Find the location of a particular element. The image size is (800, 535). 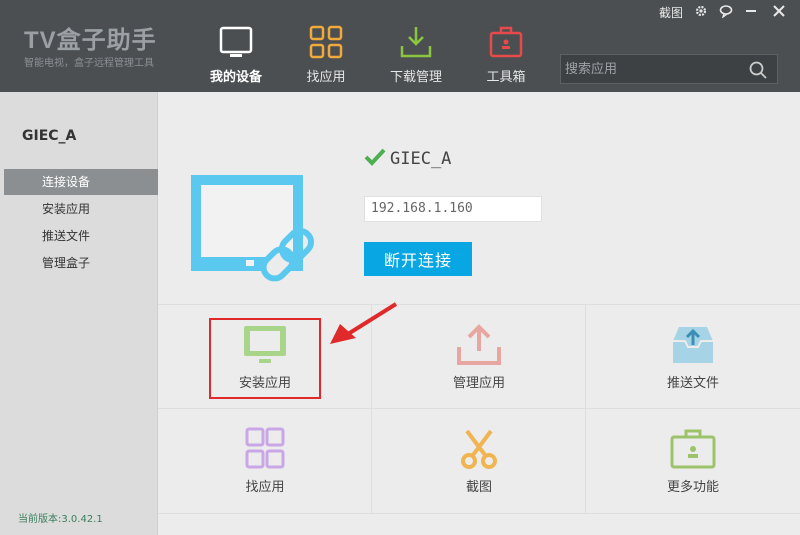

connected-device-status: GIEC_A is located at coordinates (407, 158).